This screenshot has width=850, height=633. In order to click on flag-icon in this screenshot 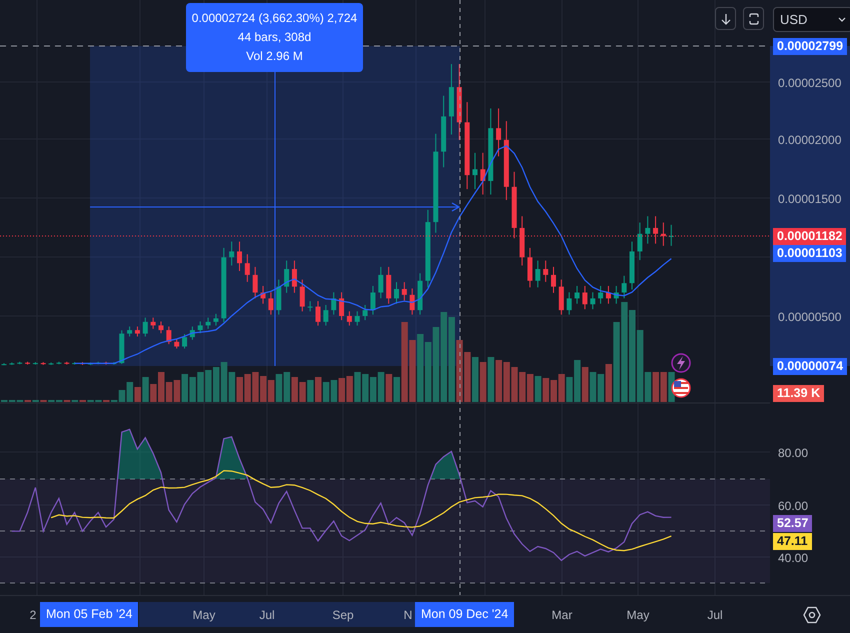, I will do `click(681, 388)`.